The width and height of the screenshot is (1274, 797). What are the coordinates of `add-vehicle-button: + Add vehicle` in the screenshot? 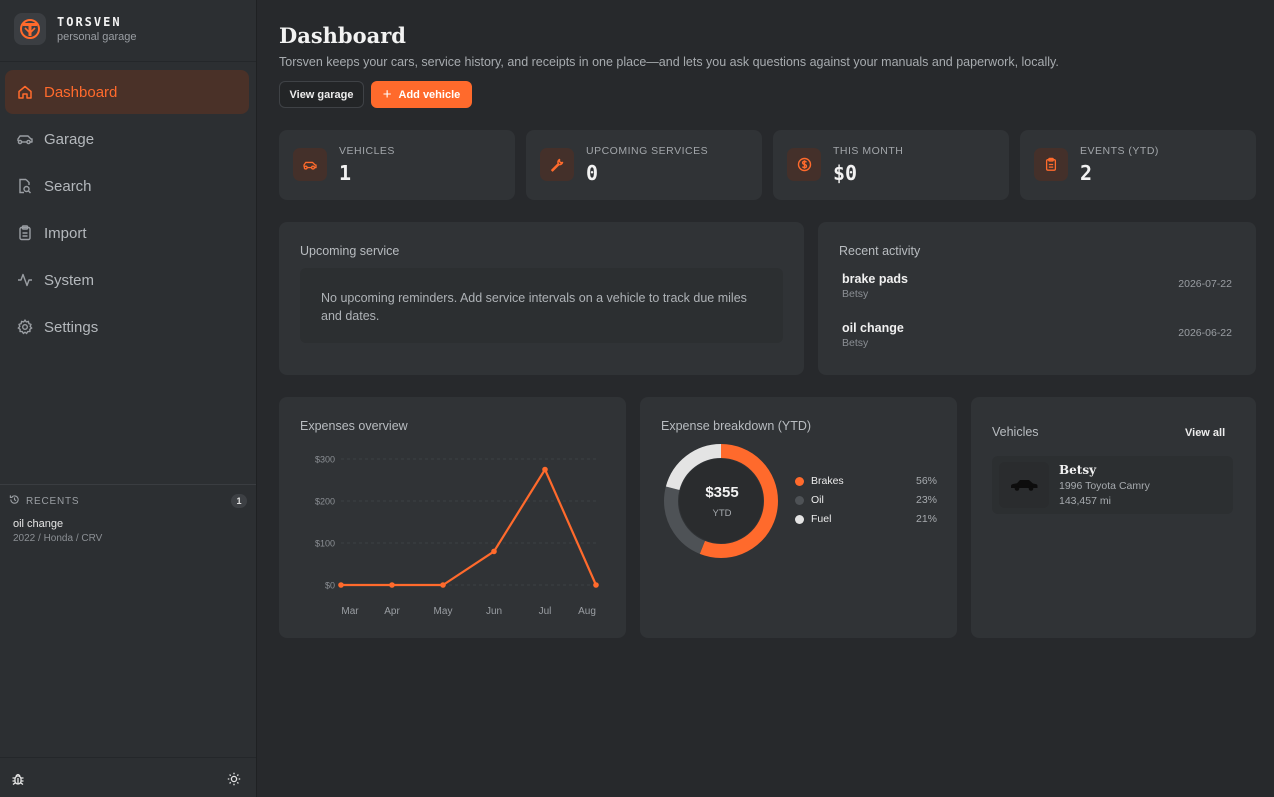 It's located at (421, 94).